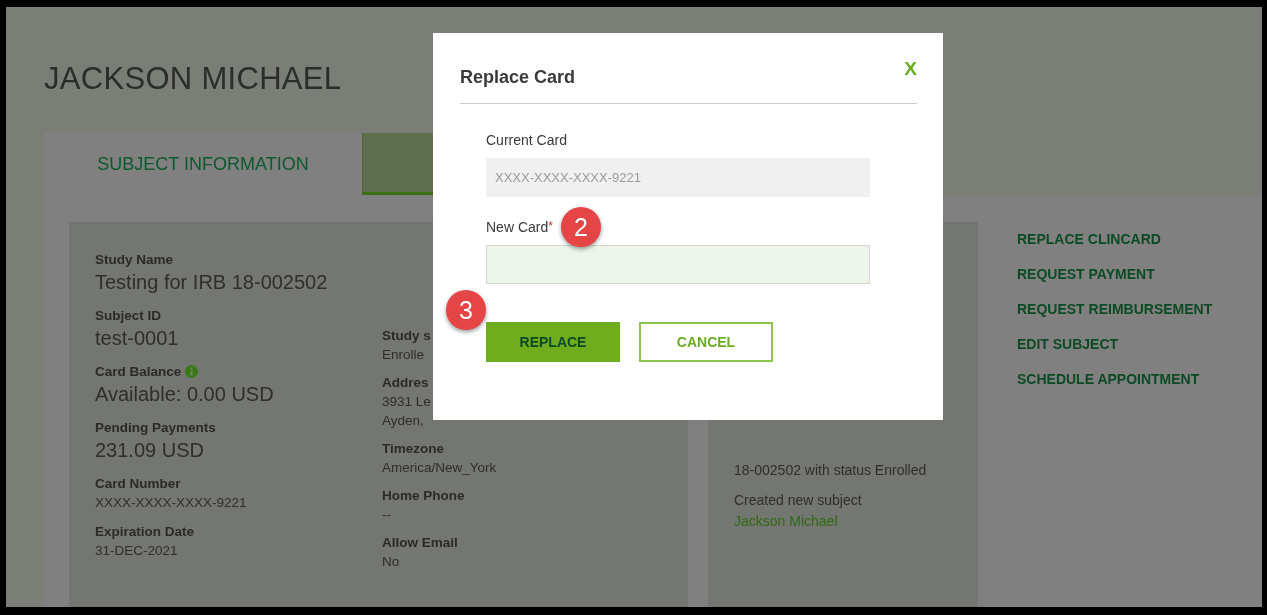  What do you see at coordinates (1115, 309) in the screenshot?
I see `action-link: REQUEST REIMBURSEMENT` at bounding box center [1115, 309].